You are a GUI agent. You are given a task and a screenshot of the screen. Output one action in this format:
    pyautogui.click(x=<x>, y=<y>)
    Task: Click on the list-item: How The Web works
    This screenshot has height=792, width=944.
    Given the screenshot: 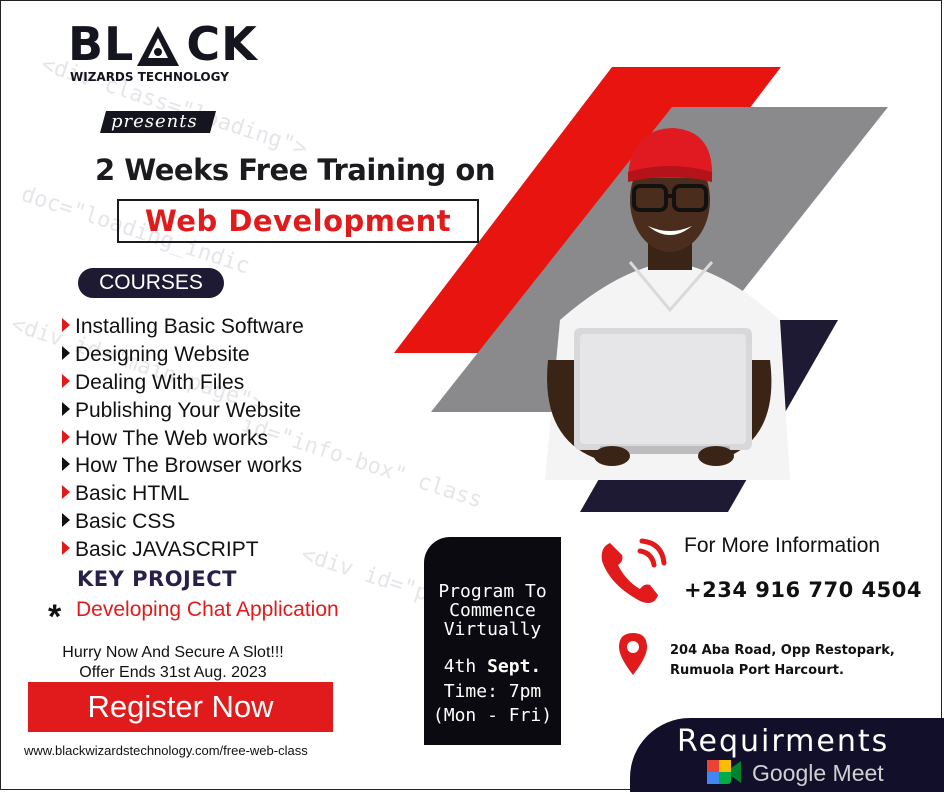 What is the action you would take?
    pyautogui.click(x=165, y=439)
    